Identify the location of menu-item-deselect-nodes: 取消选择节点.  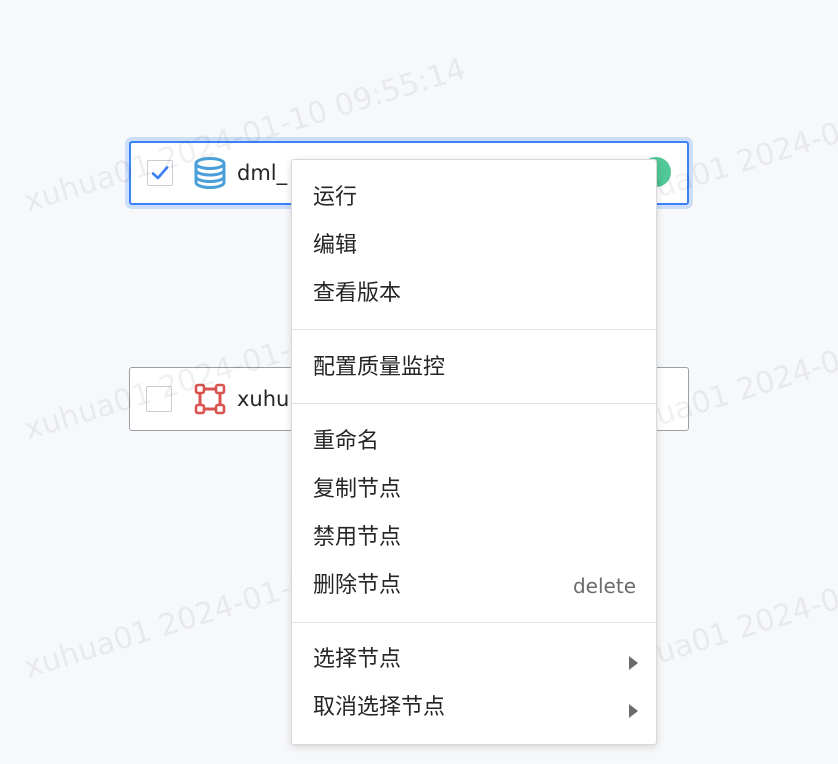
(474, 708).